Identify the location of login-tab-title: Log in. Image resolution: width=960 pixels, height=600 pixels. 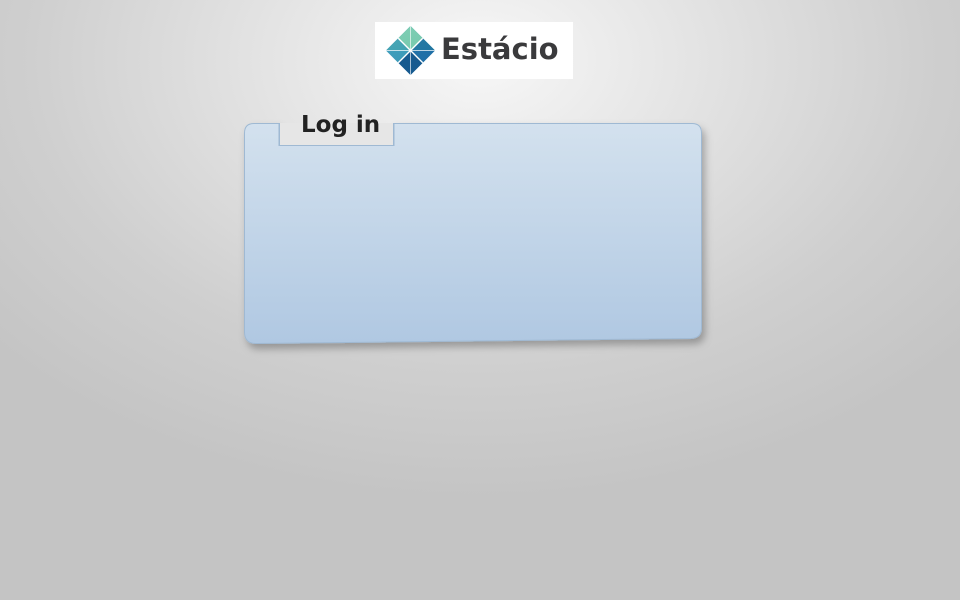
(341, 125).